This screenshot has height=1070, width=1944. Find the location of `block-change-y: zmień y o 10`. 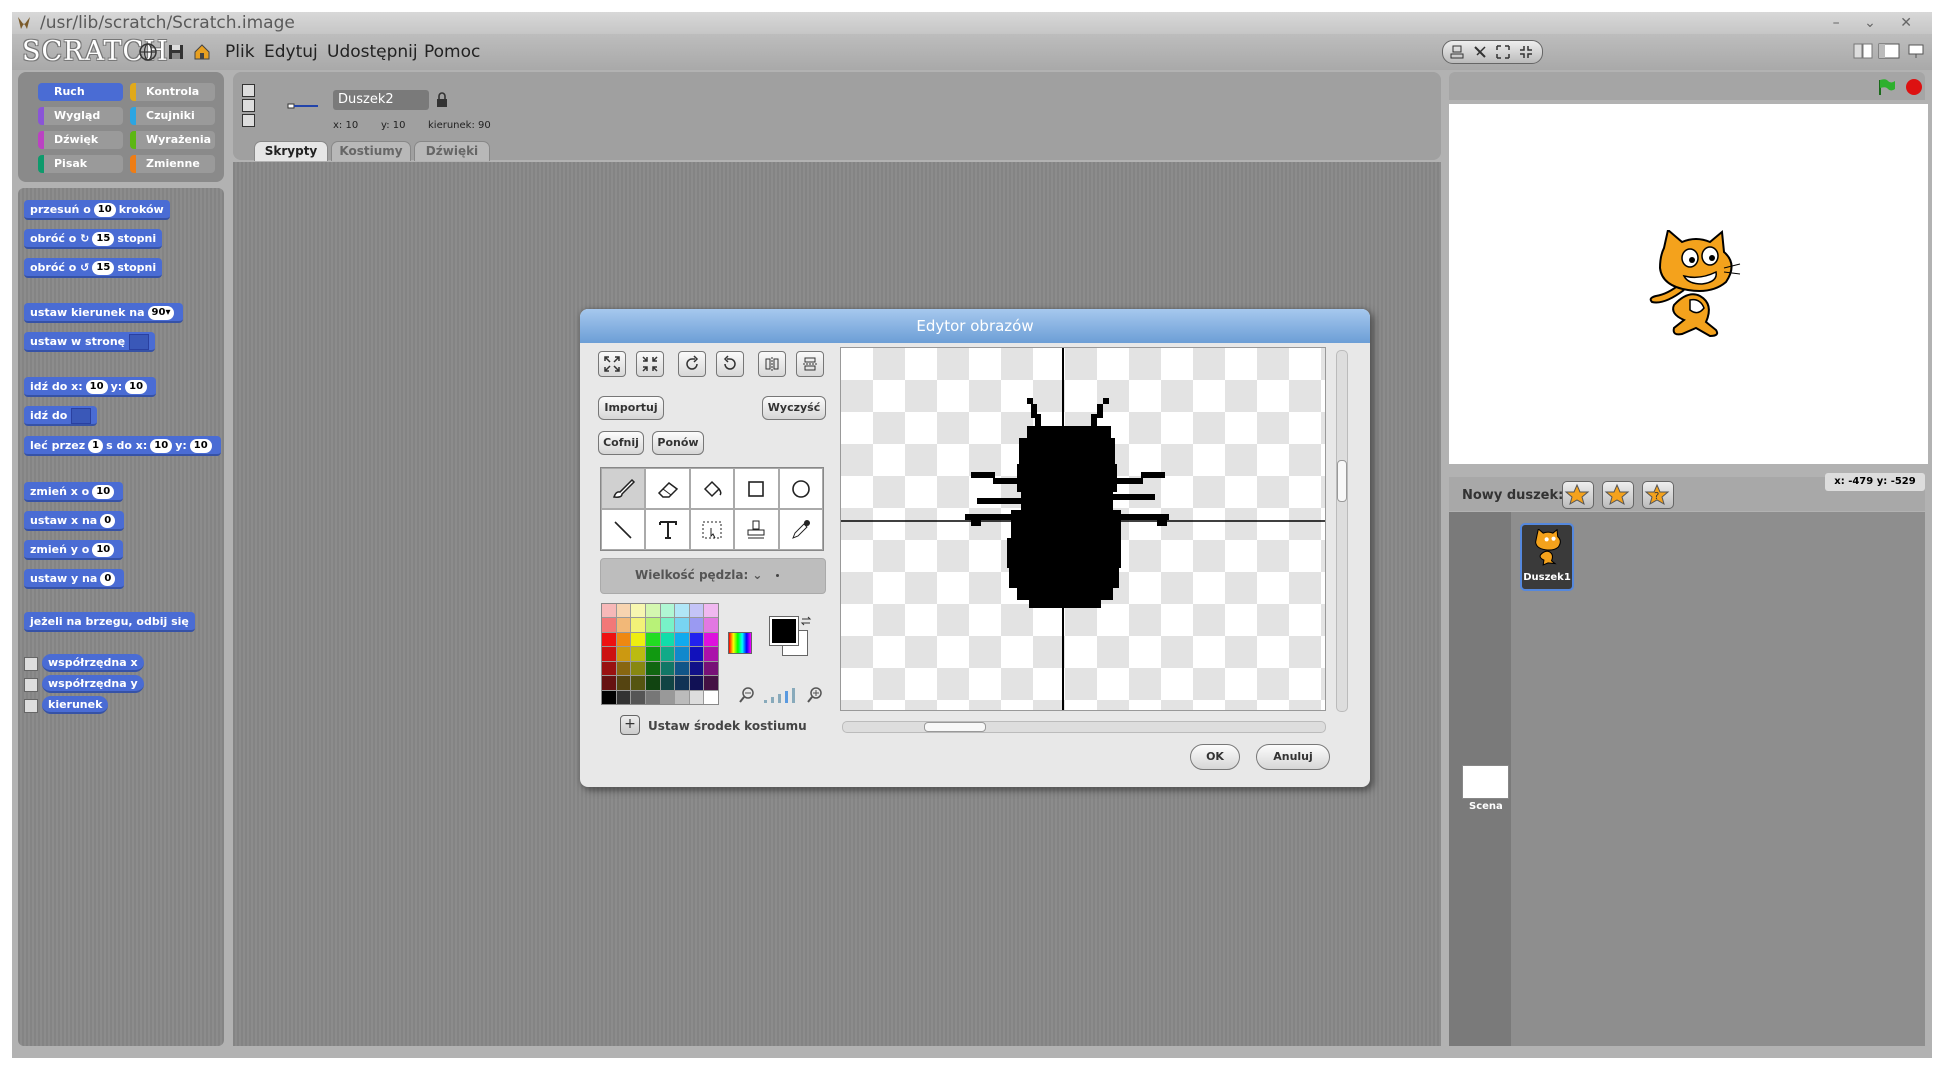

block-change-y: zmień y o 10 is located at coordinates (74, 550).